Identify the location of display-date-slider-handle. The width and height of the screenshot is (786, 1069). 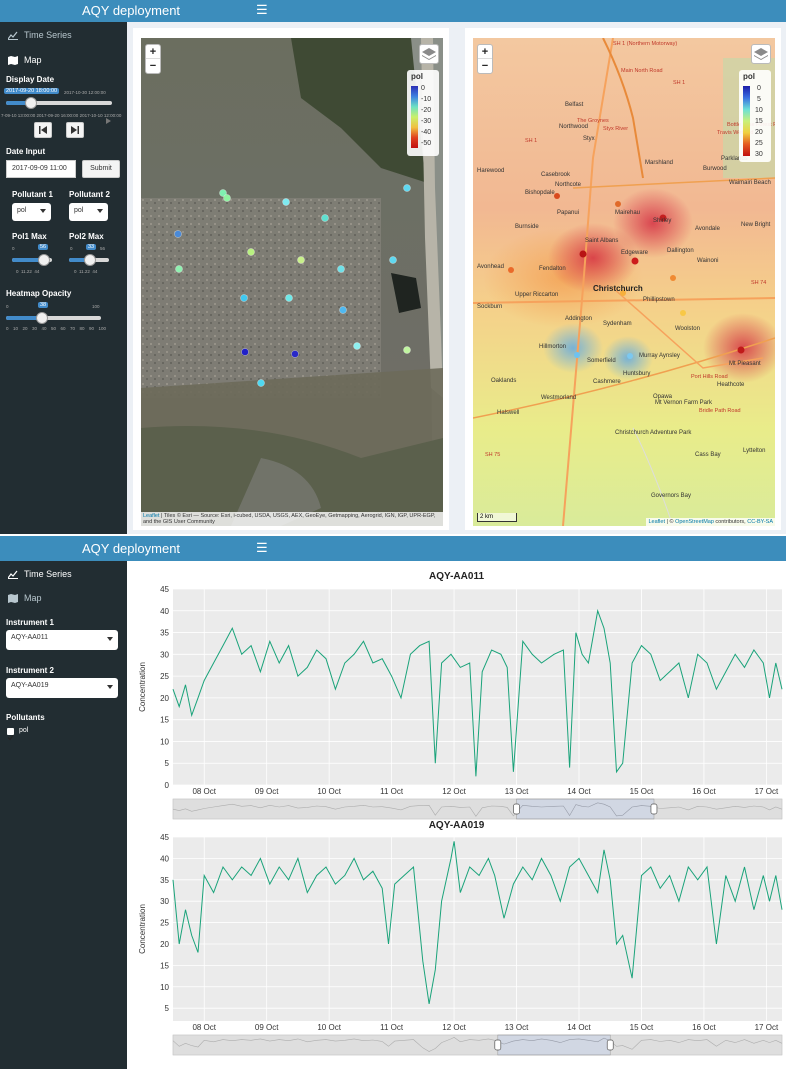
(31, 103).